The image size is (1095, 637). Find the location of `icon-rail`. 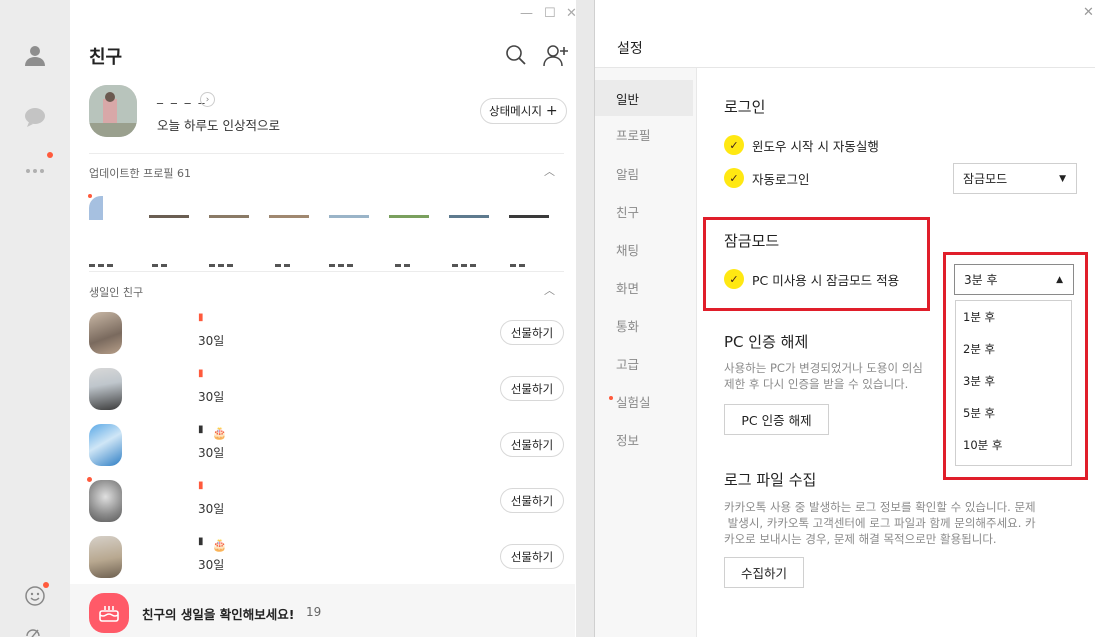

icon-rail is located at coordinates (35, 318).